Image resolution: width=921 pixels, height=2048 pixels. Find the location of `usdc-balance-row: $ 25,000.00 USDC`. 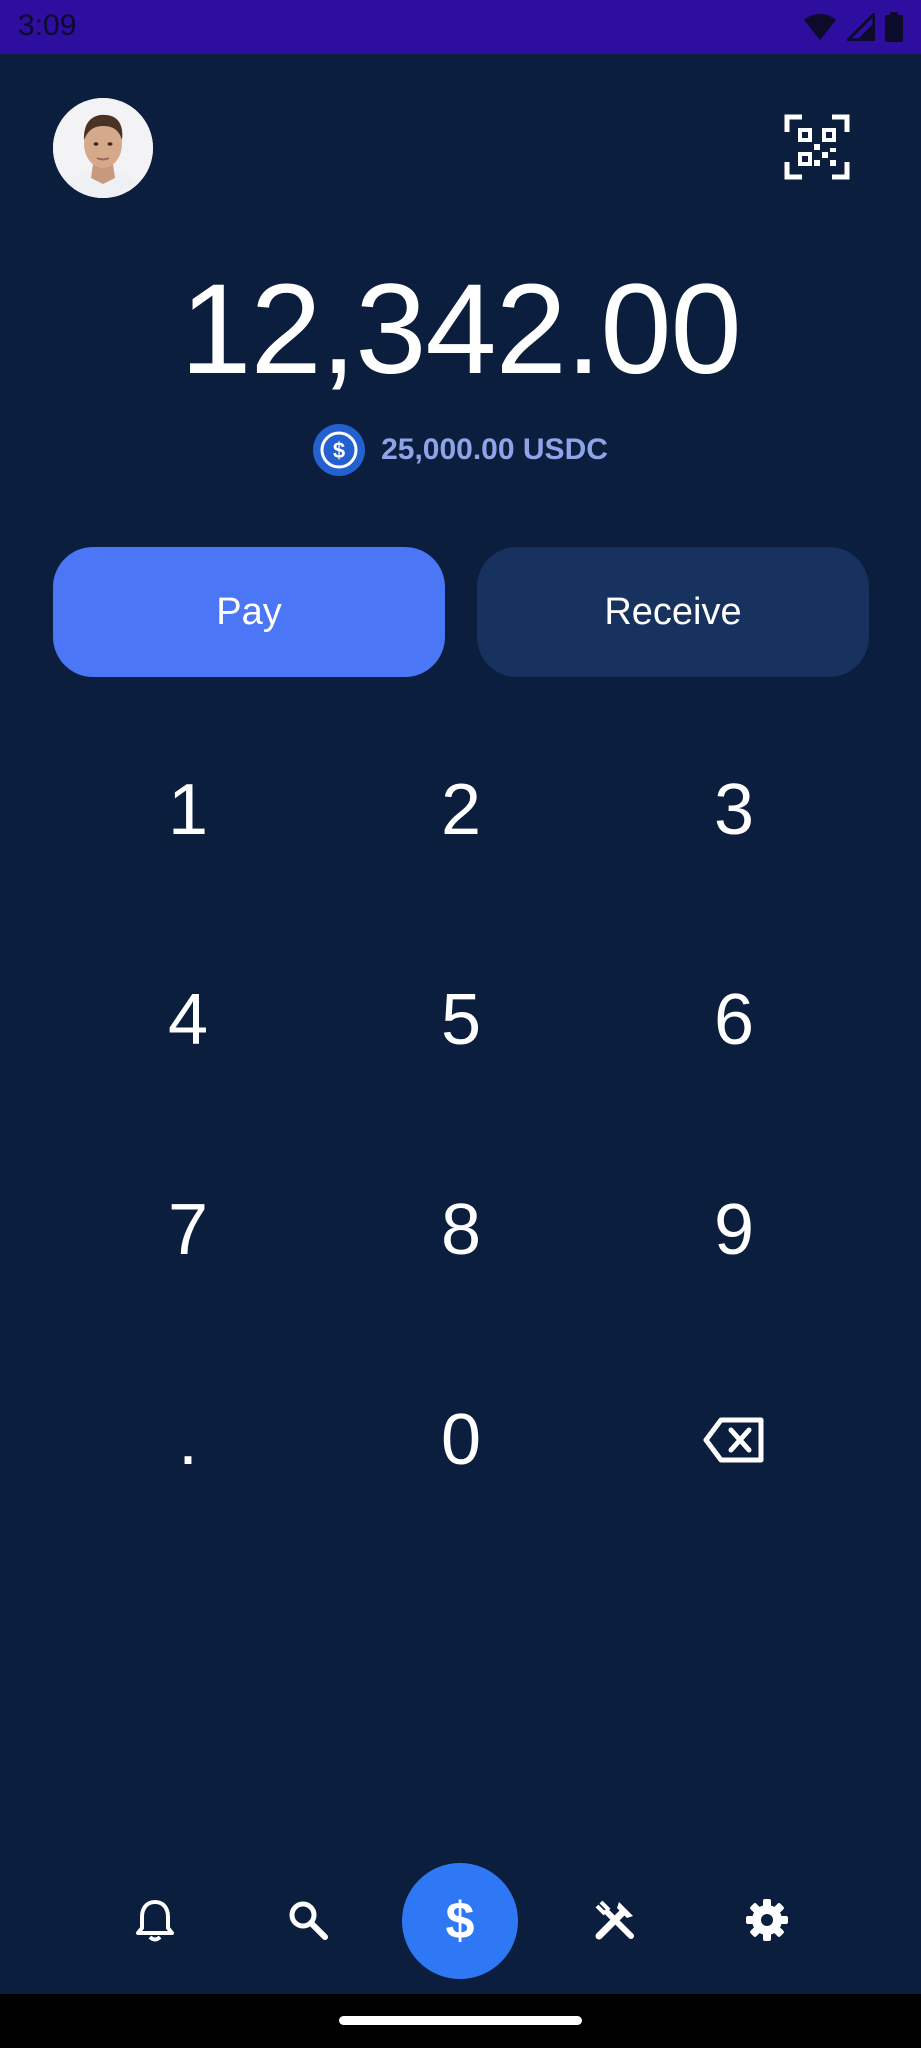

usdc-balance-row: $ 25,000.00 USDC is located at coordinates (460, 450).